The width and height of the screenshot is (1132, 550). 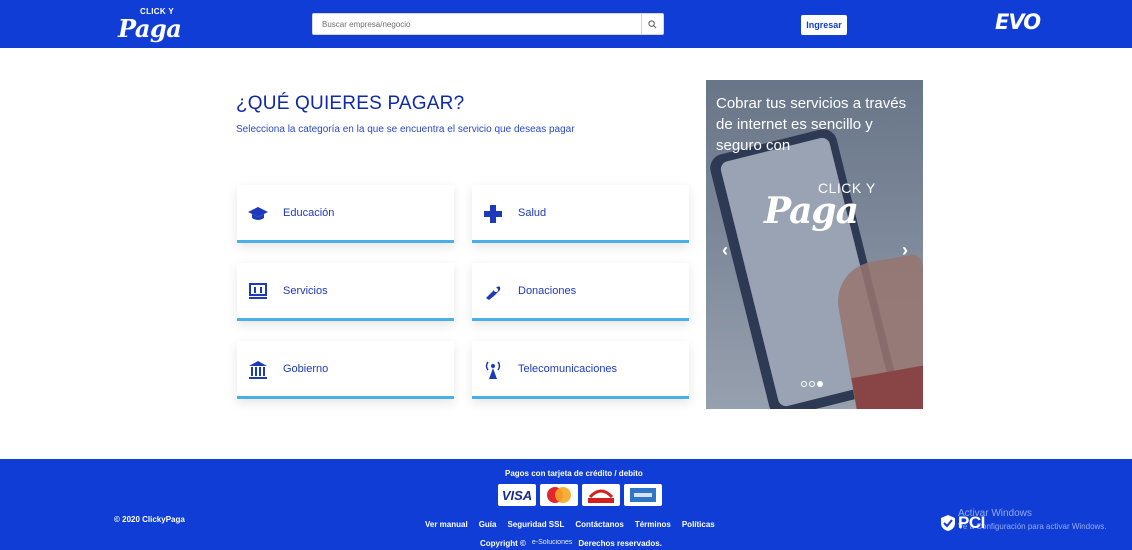 What do you see at coordinates (559, 495) in the screenshot?
I see `mastercard-logo-icon` at bounding box center [559, 495].